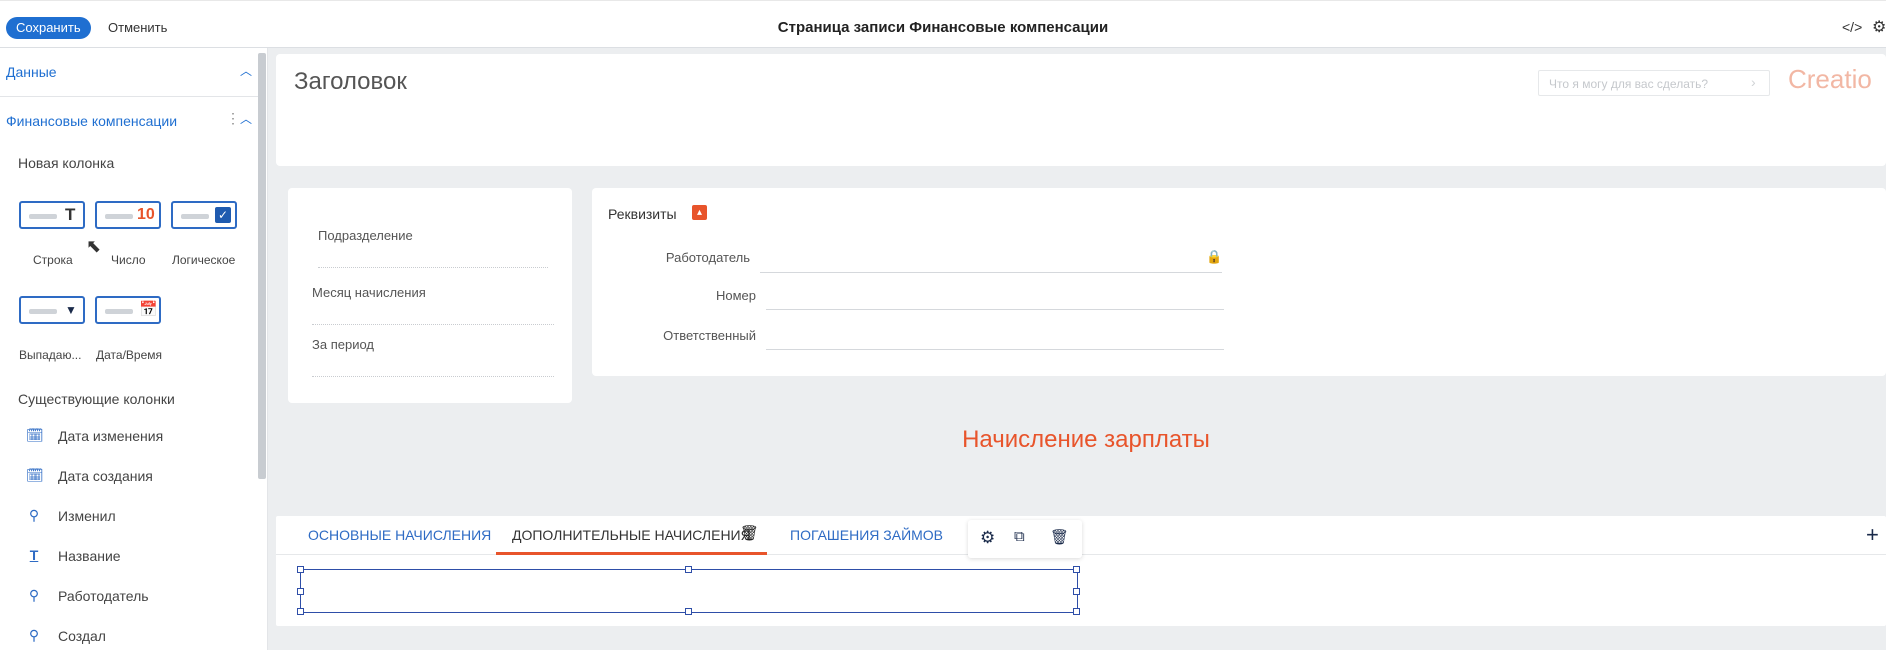  I want to click on tab-additional-accruals: ДОПОЛНИТЕЛЬНЫЕ НАЧИСЛЕНИЯ, so click(631, 535).